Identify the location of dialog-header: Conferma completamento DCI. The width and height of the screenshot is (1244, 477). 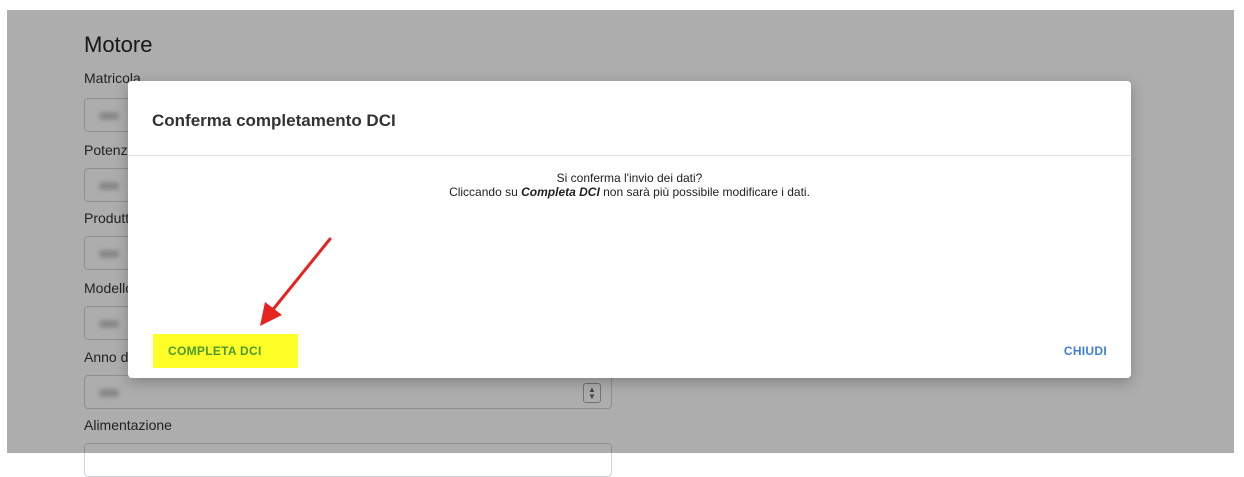
(629, 118).